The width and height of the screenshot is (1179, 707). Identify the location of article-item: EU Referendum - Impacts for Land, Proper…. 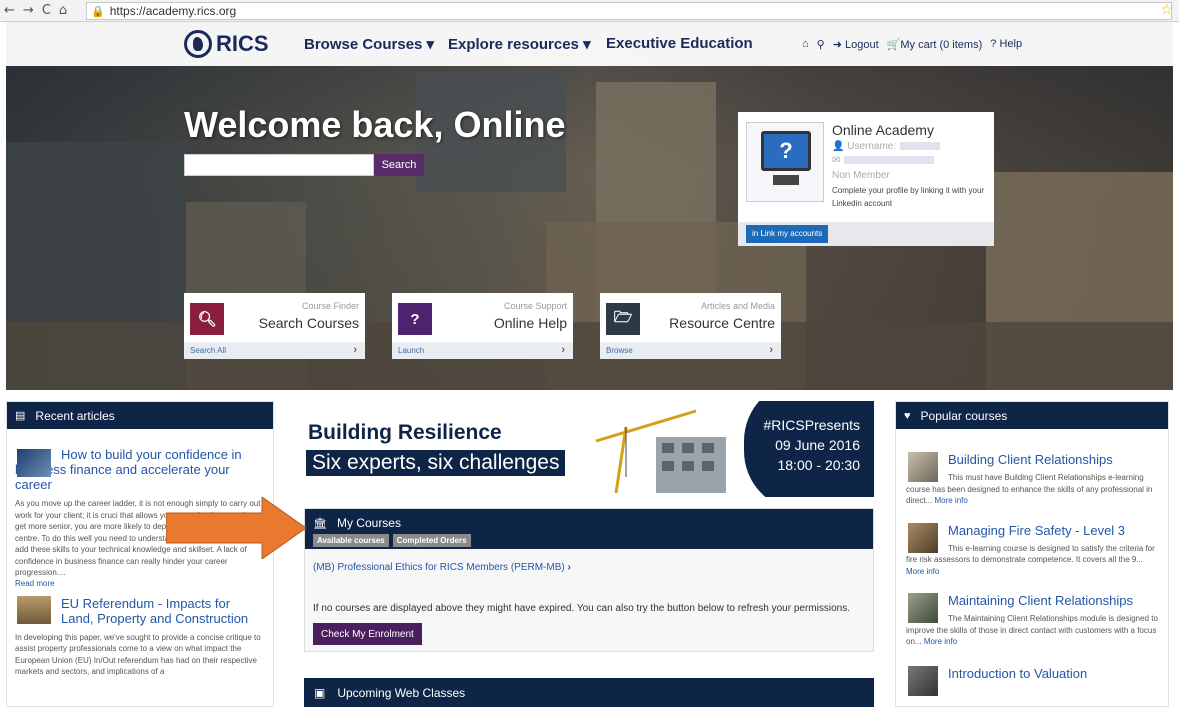
(140, 636).